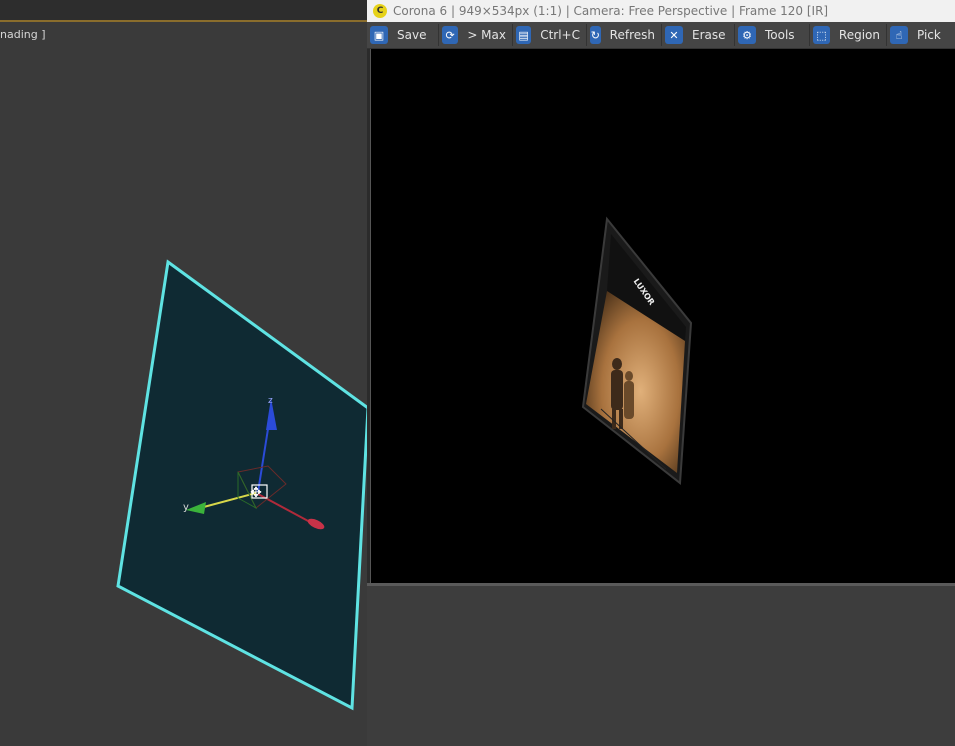  Describe the element at coordinates (186, 507) in the screenshot. I see `gizmo-y-label: y` at that location.